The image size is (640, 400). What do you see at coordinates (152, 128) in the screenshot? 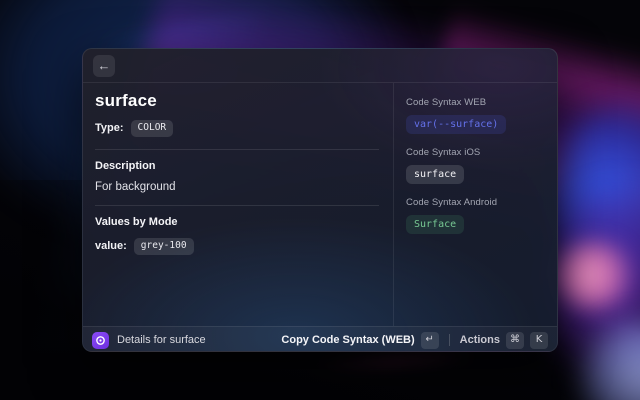
I see `type-value-badge: COLOR` at bounding box center [152, 128].